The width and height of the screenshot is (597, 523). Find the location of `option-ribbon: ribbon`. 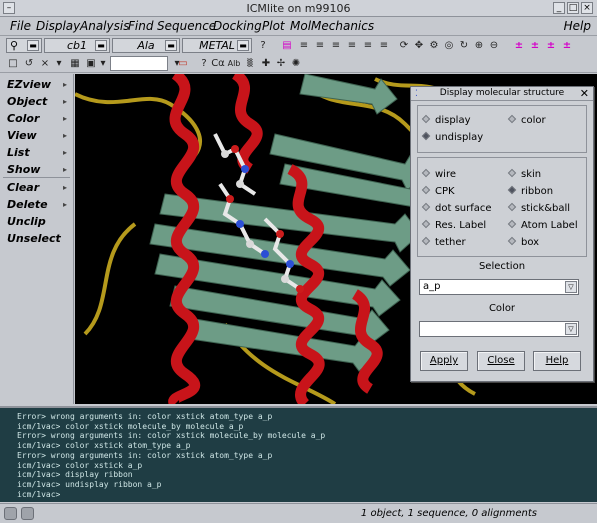

option-ribbon: ribbon is located at coordinates (530, 191).